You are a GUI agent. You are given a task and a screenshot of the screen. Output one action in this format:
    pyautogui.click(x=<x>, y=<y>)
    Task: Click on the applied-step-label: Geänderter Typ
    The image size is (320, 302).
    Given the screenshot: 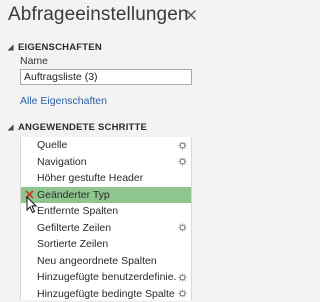 What is the action you would take?
    pyautogui.click(x=73, y=195)
    